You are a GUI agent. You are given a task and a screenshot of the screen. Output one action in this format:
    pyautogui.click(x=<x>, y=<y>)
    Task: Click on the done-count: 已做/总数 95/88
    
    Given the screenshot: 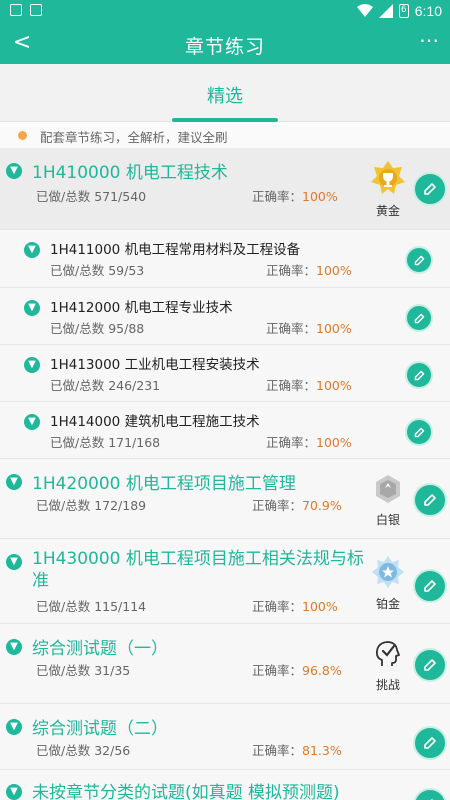 What is the action you would take?
    pyautogui.click(x=97, y=328)
    